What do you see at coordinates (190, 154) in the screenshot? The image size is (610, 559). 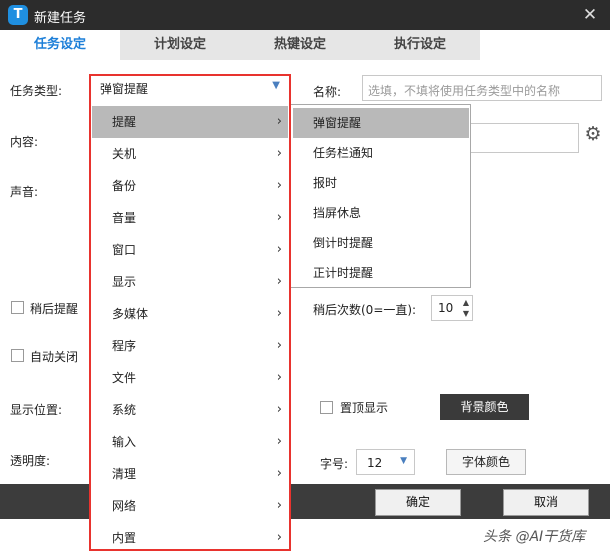 I see `menu-item-shutdown: 关机 ›` at bounding box center [190, 154].